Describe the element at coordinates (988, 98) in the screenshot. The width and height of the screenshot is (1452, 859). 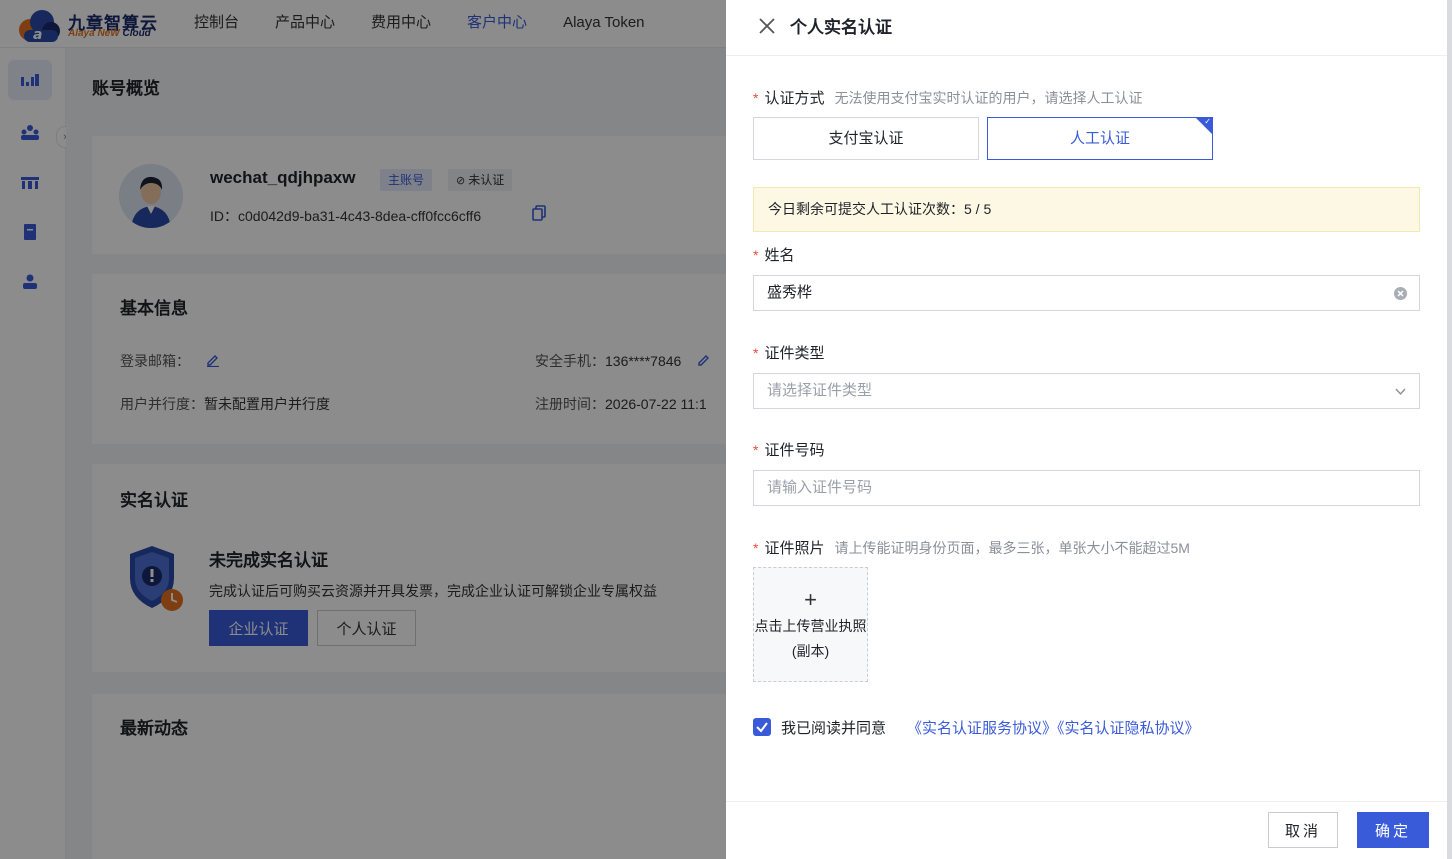
I see `method-hint: 无法使用支付宝实时认证的用户，请选择人工认证` at that location.